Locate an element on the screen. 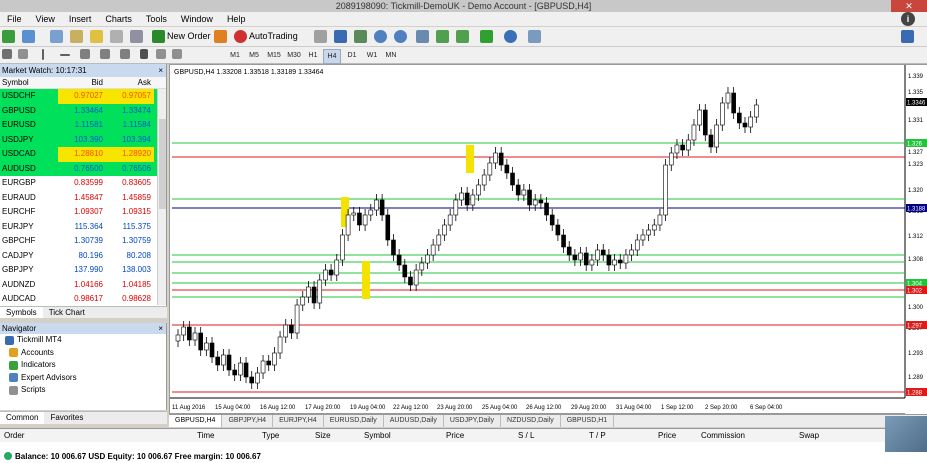 The width and height of the screenshot is (927, 463). nav-item-scripts: Scripts is located at coordinates (83, 390).